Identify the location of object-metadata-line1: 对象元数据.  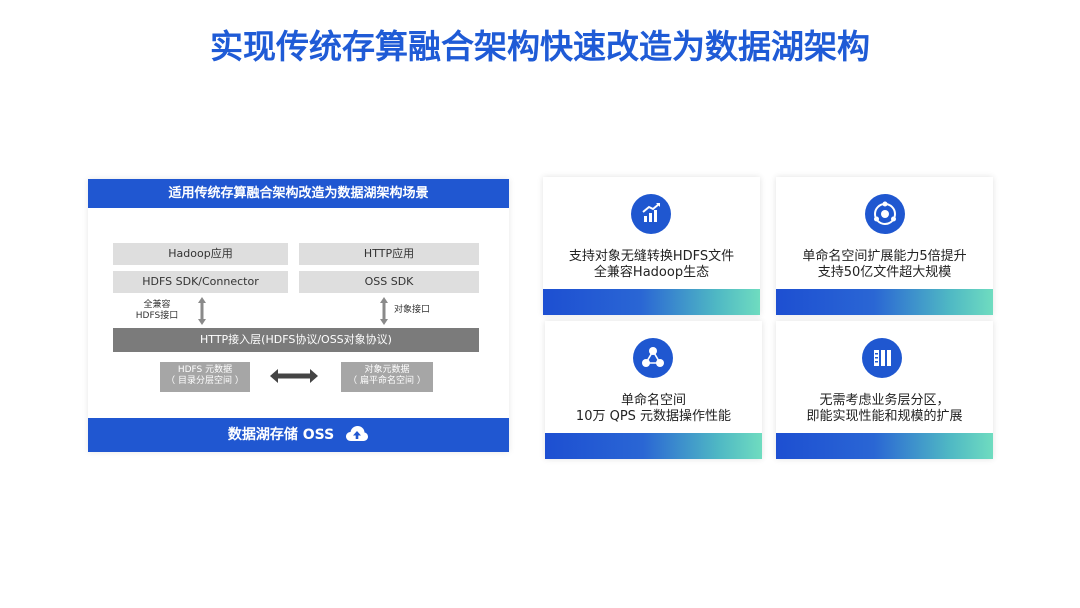
(387, 370).